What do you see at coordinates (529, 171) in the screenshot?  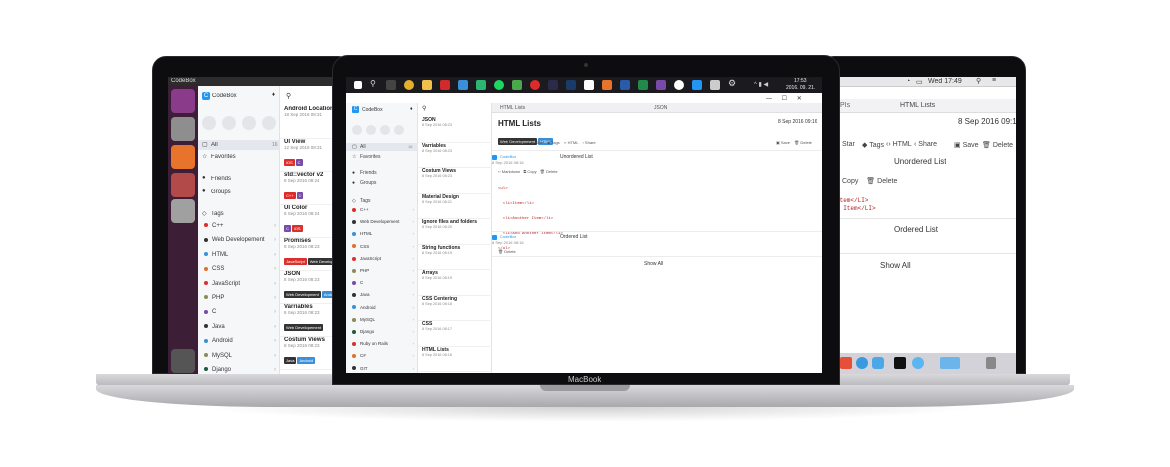 I see `block1-copy-button: ⧉ Copy` at bounding box center [529, 171].